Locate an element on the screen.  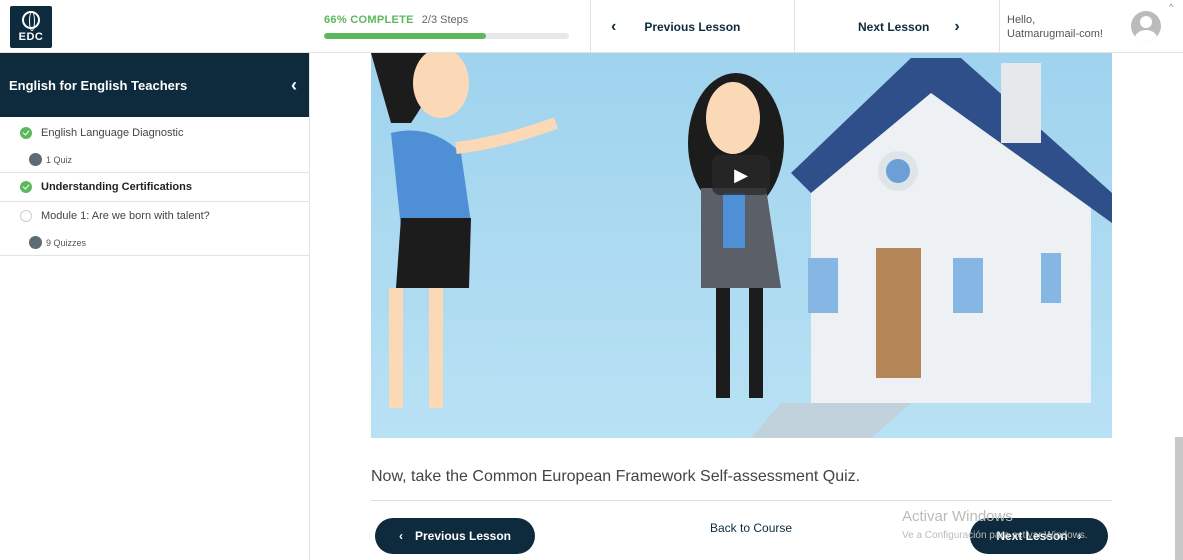
user-greeting: Hello, Uatmarugmail-com! is located at coordinates (1055, 27).